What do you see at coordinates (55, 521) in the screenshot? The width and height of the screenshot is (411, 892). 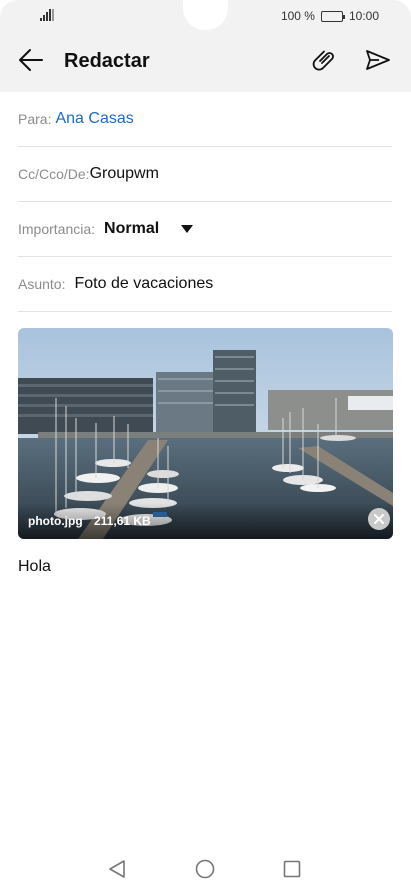 I see `attachment-filename: photo.jpg` at bounding box center [55, 521].